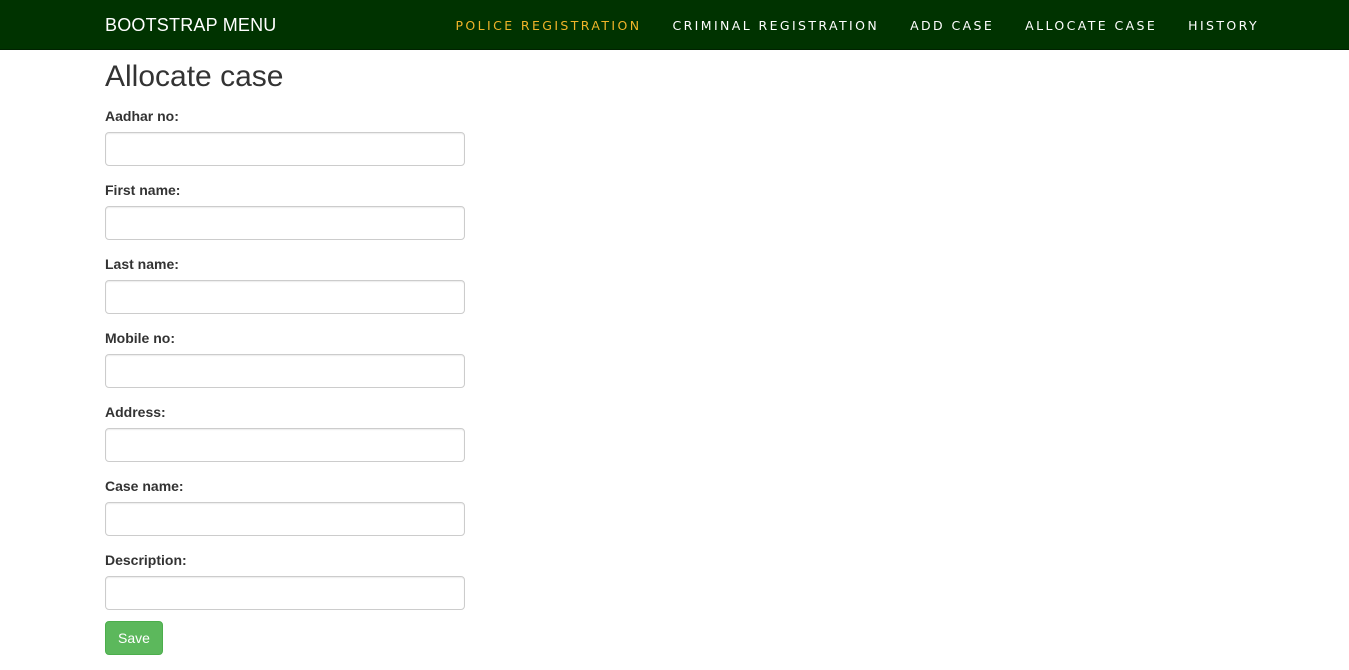 The image size is (1349, 670). What do you see at coordinates (191, 25) in the screenshot?
I see `navbar-brand: BOOTSTRAP MENU` at bounding box center [191, 25].